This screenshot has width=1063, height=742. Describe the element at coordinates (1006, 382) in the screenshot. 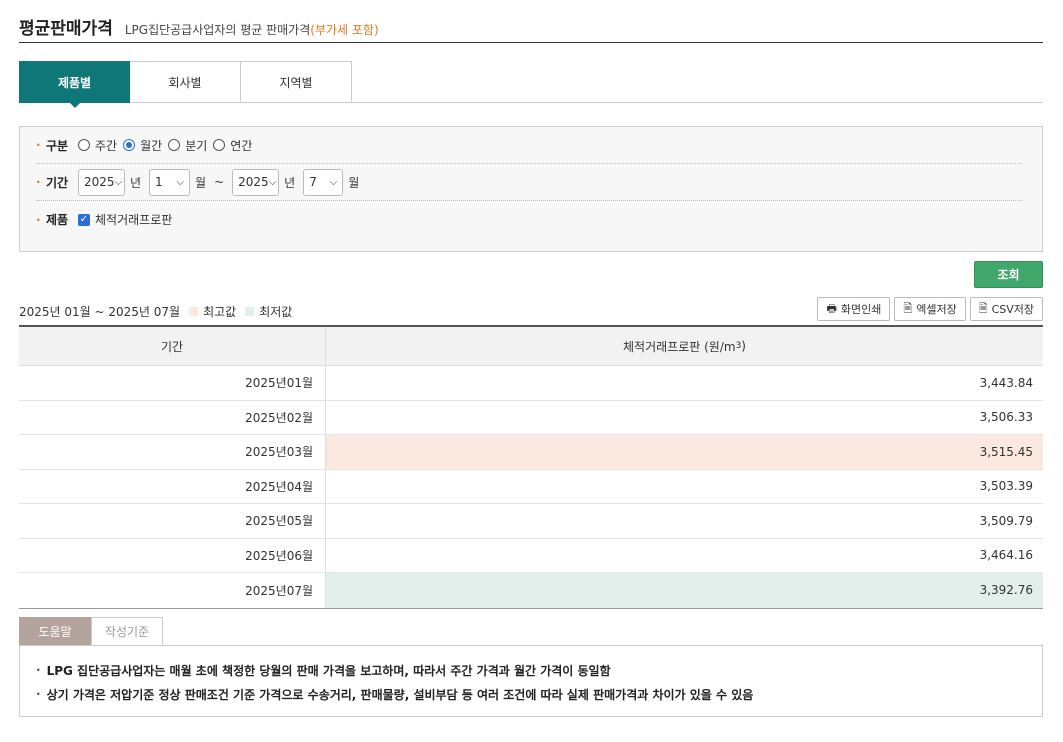

I see `value-cell: 3,443.84` at that location.